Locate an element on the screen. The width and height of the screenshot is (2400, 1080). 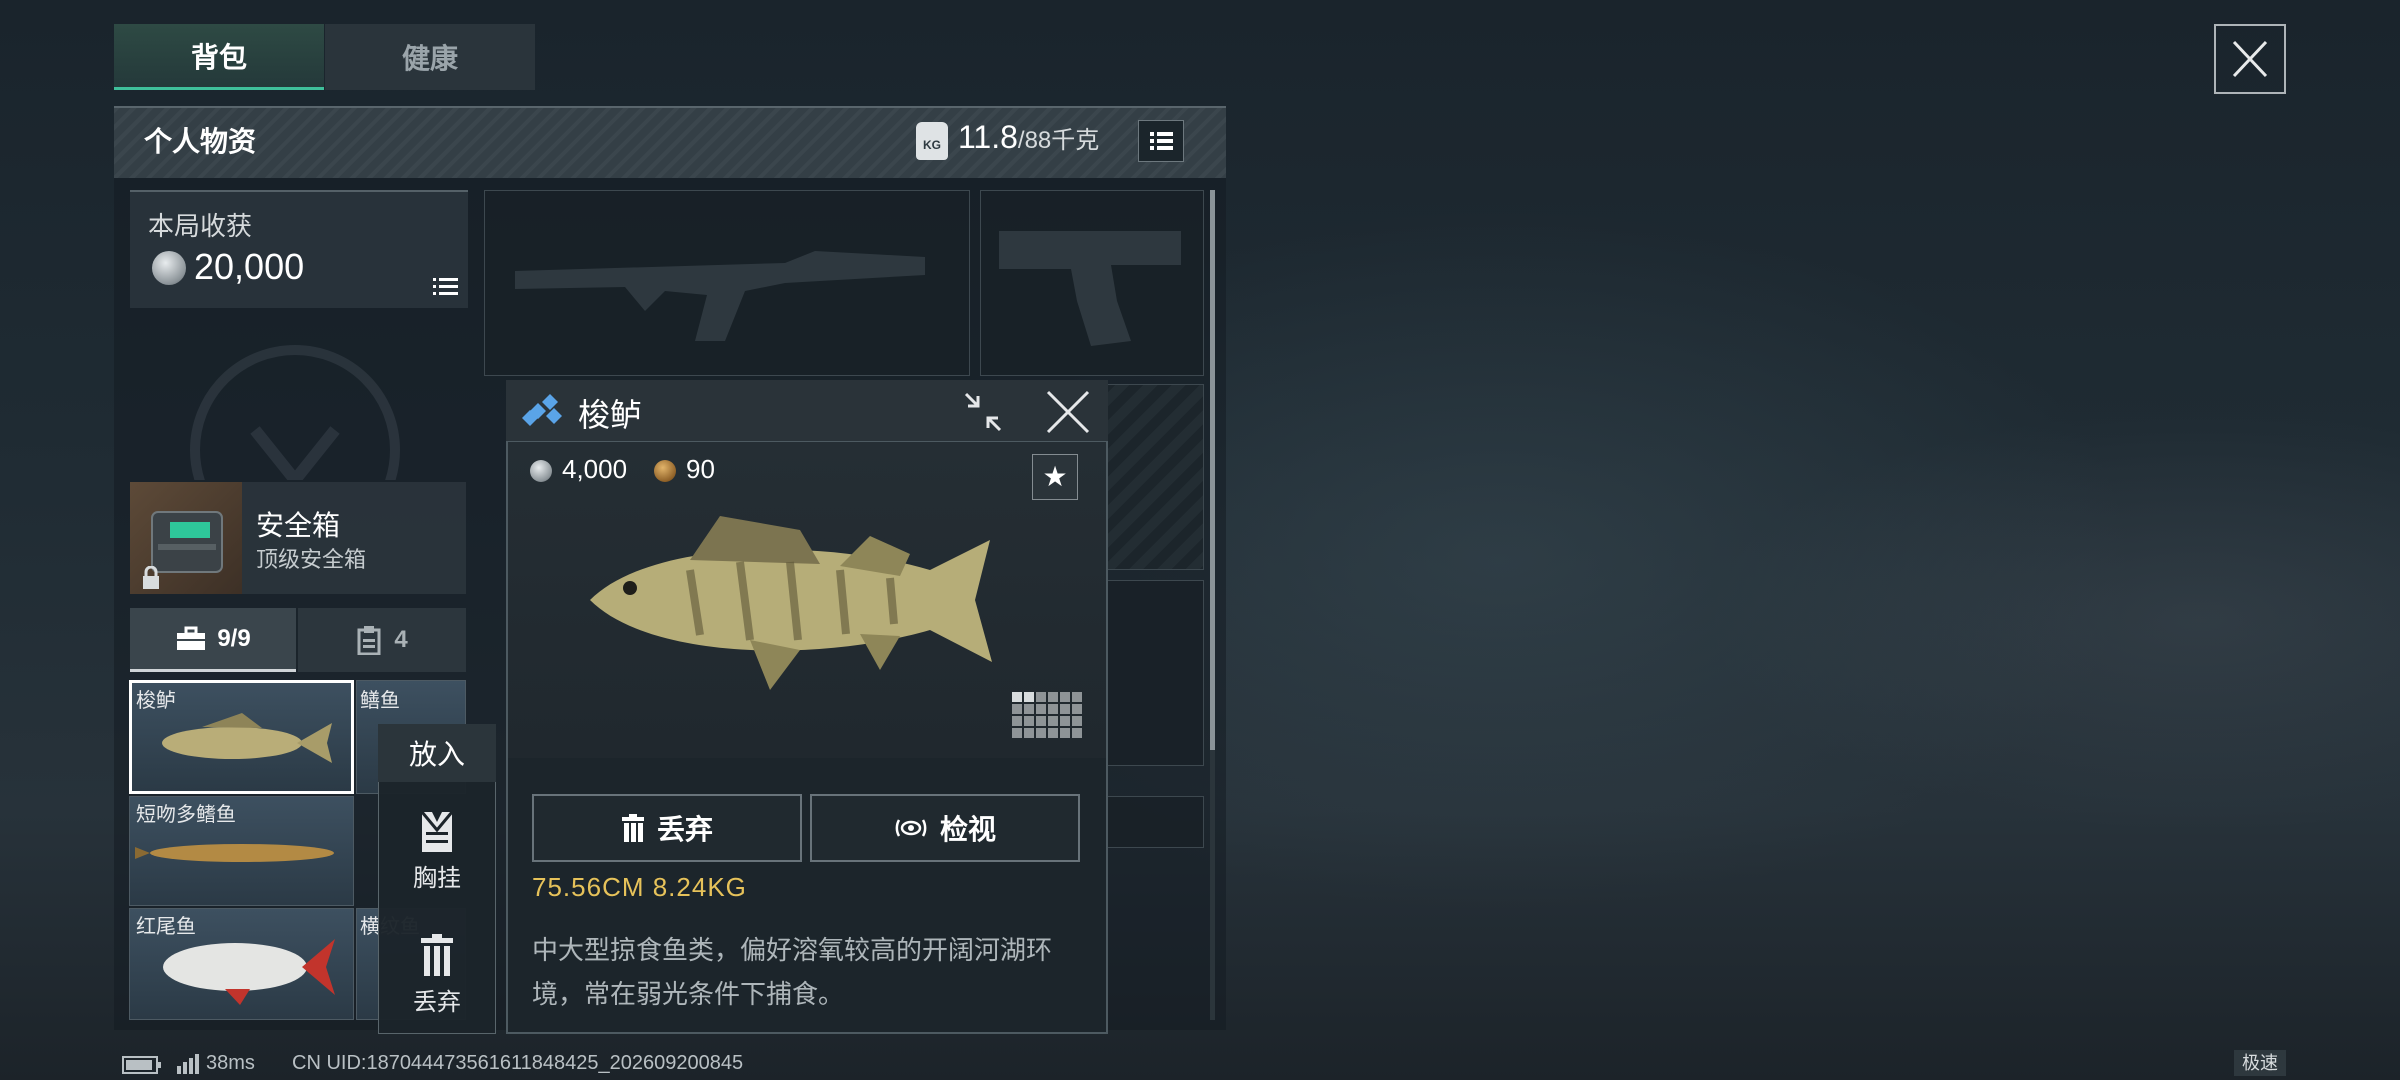
speed-badge: 极速 is located at coordinates (2260, 1063).